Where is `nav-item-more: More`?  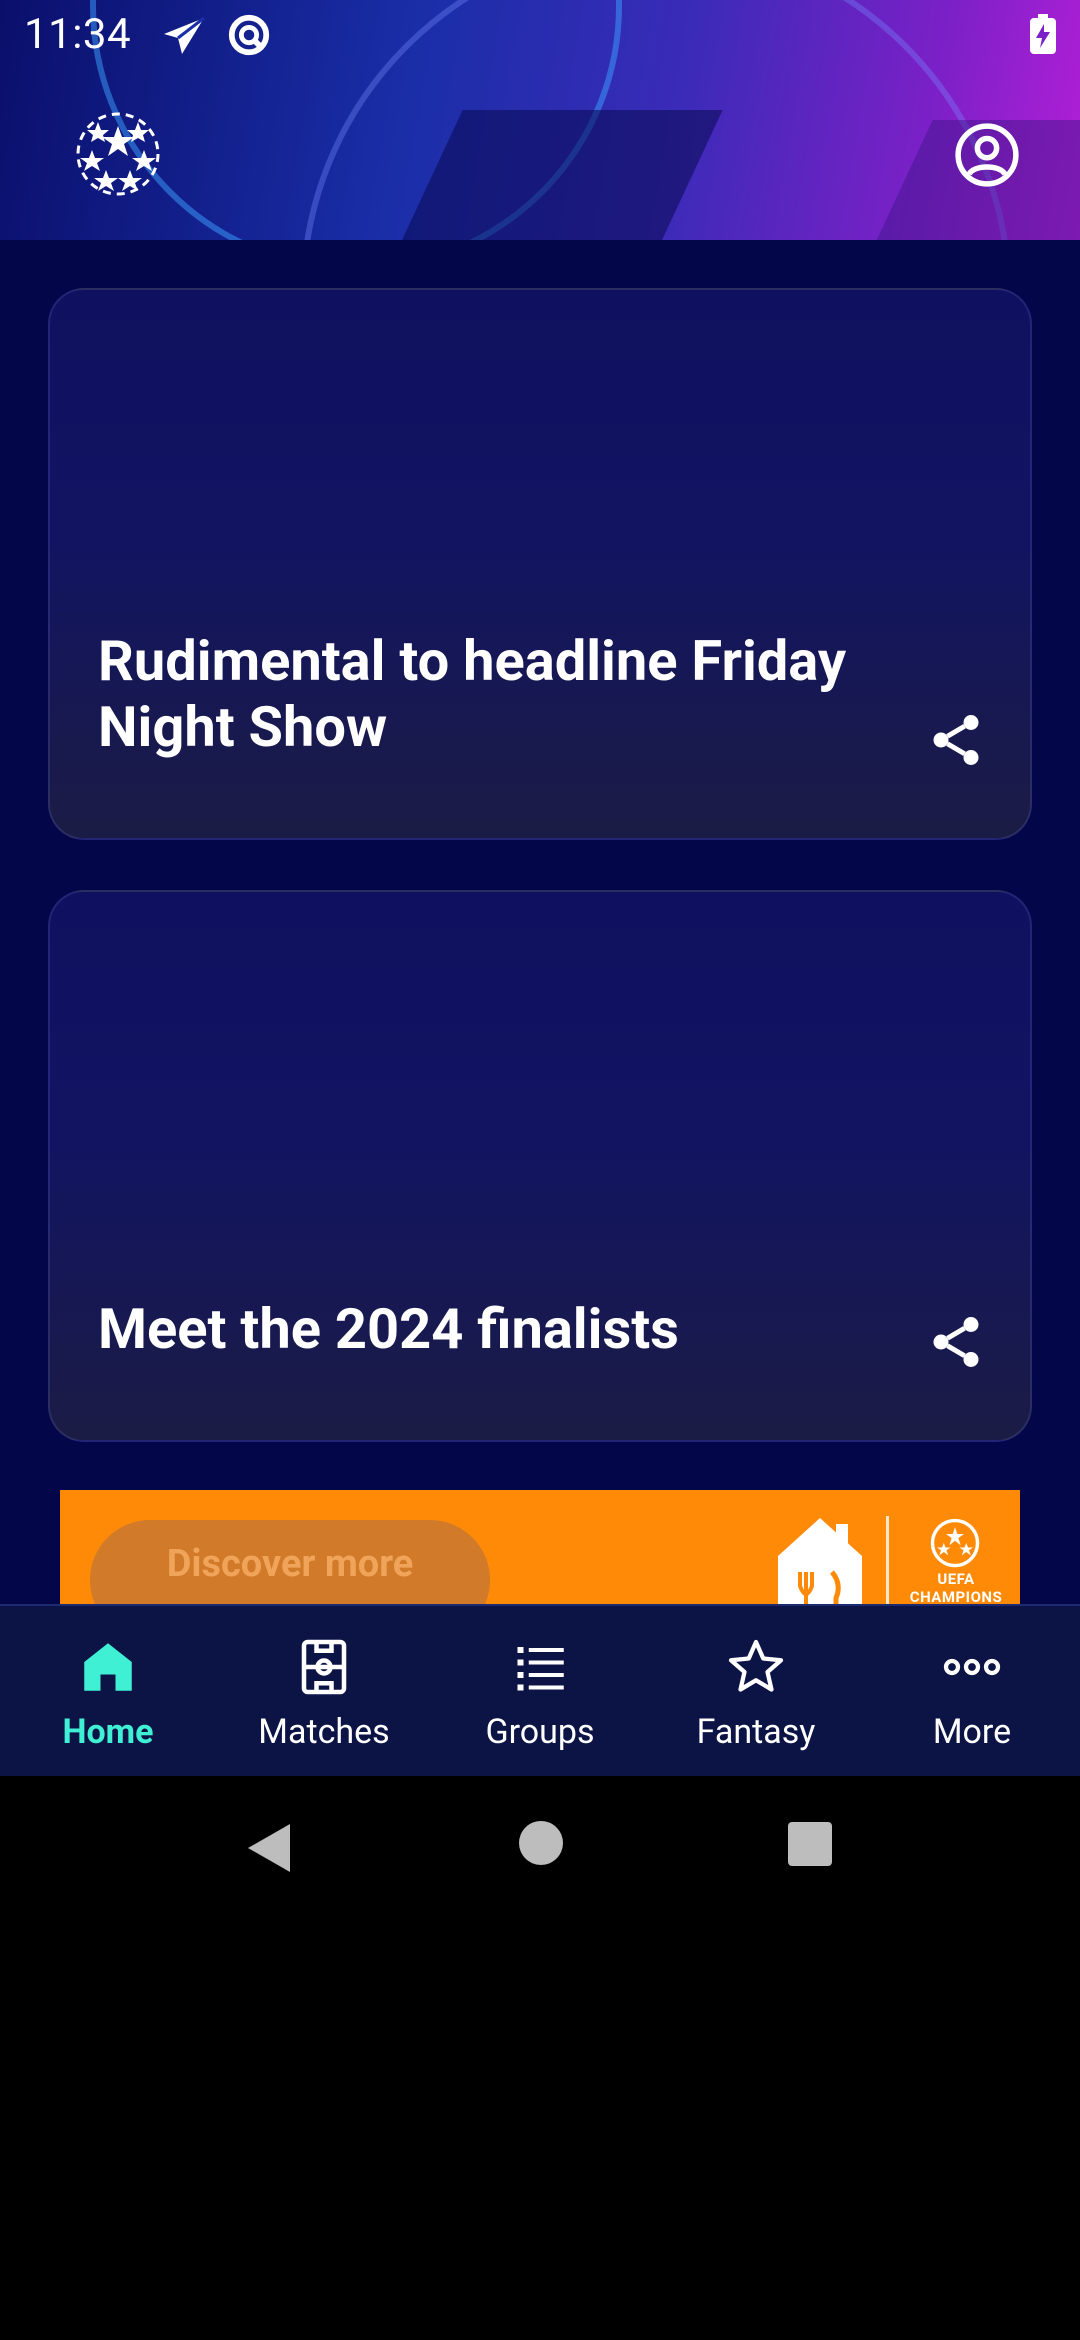
nav-item-more: More is located at coordinates (972, 1691).